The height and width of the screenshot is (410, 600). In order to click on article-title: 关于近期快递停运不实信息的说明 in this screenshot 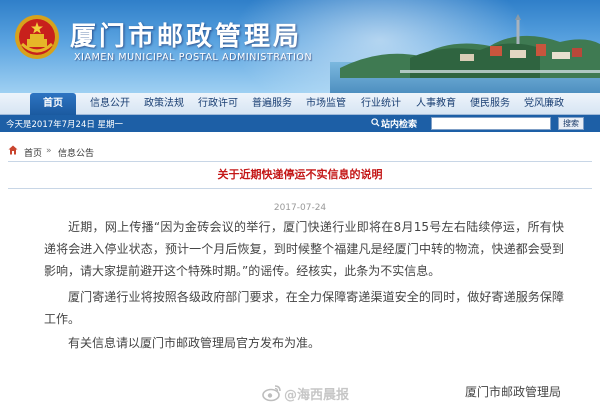, I will do `click(300, 174)`.